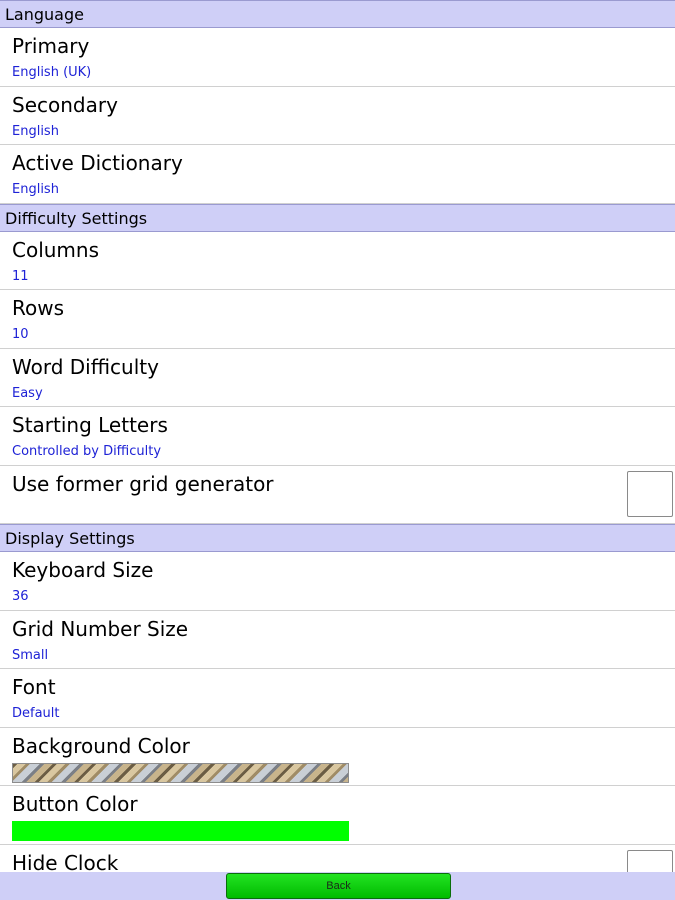 The image size is (675, 900). What do you see at coordinates (337, 495) in the screenshot?
I see `setting-former-grid-generator: Use former grid generator` at bounding box center [337, 495].